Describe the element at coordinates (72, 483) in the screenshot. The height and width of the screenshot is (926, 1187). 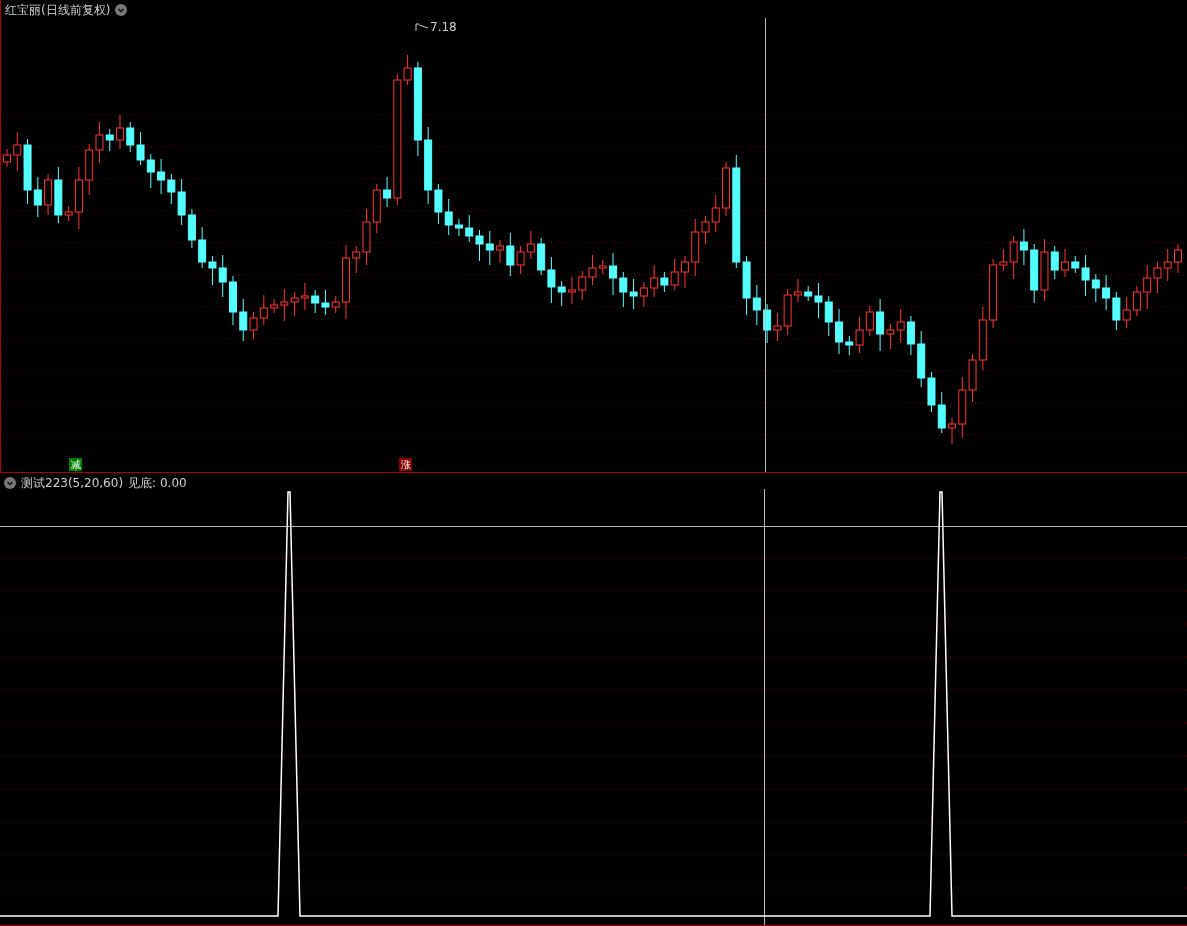
I see `indicator-name: 测试223(5,20,60)` at that location.